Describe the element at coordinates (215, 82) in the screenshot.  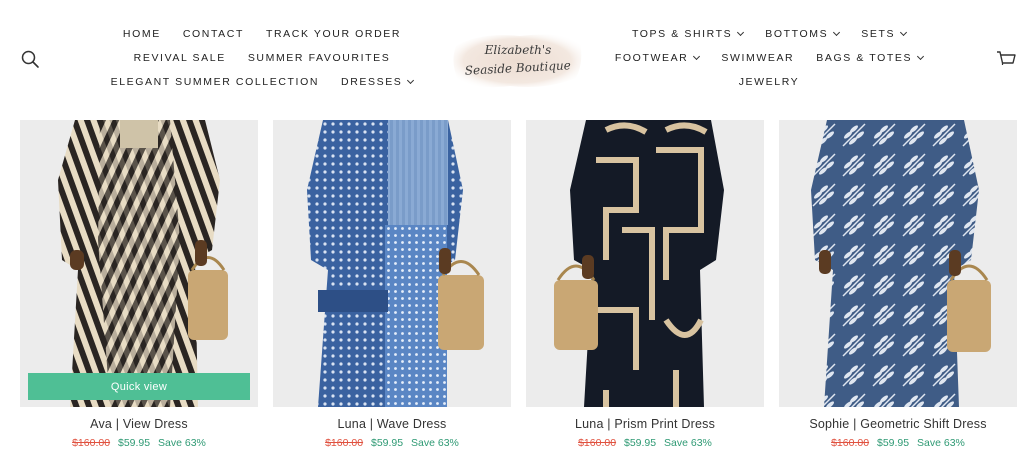
I see `nav-item-elegant-summer: ELEGANT SUMMER COLLECTION` at that location.